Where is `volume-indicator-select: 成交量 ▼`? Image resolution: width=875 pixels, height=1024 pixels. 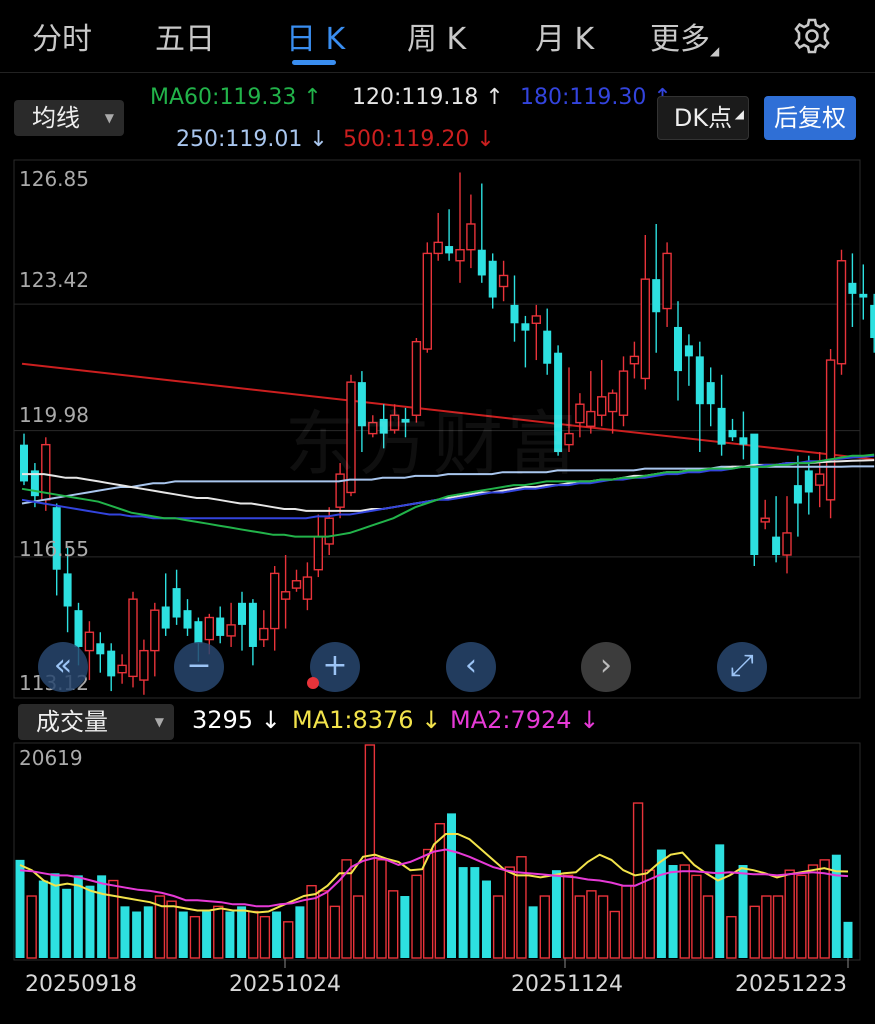
volume-indicator-select: 成交量 ▼ is located at coordinates (96, 722).